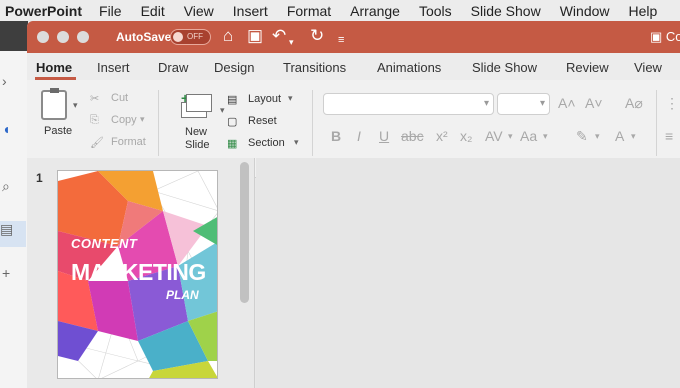  I want to click on document-title: ▣ Co, so click(665, 37).